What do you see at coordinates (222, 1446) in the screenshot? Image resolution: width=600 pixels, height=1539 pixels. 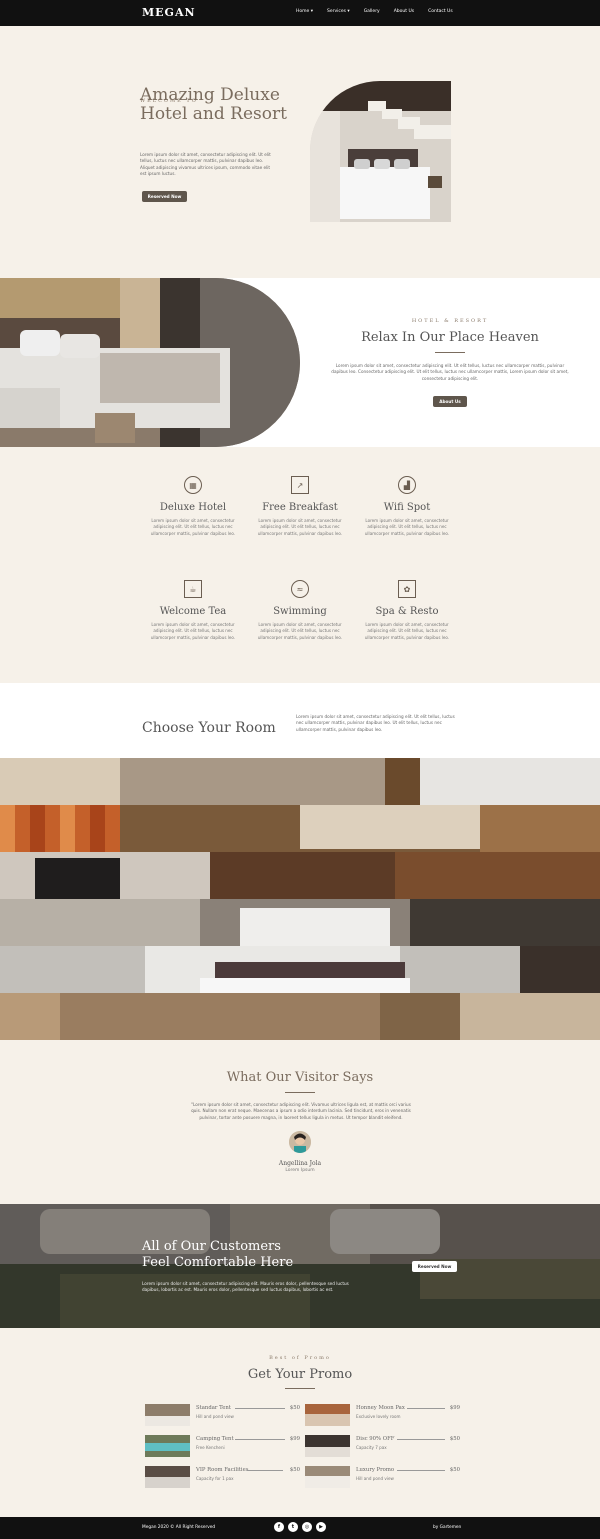 I see `promo-item: Camping Tent $99 Free Kencheni` at bounding box center [222, 1446].